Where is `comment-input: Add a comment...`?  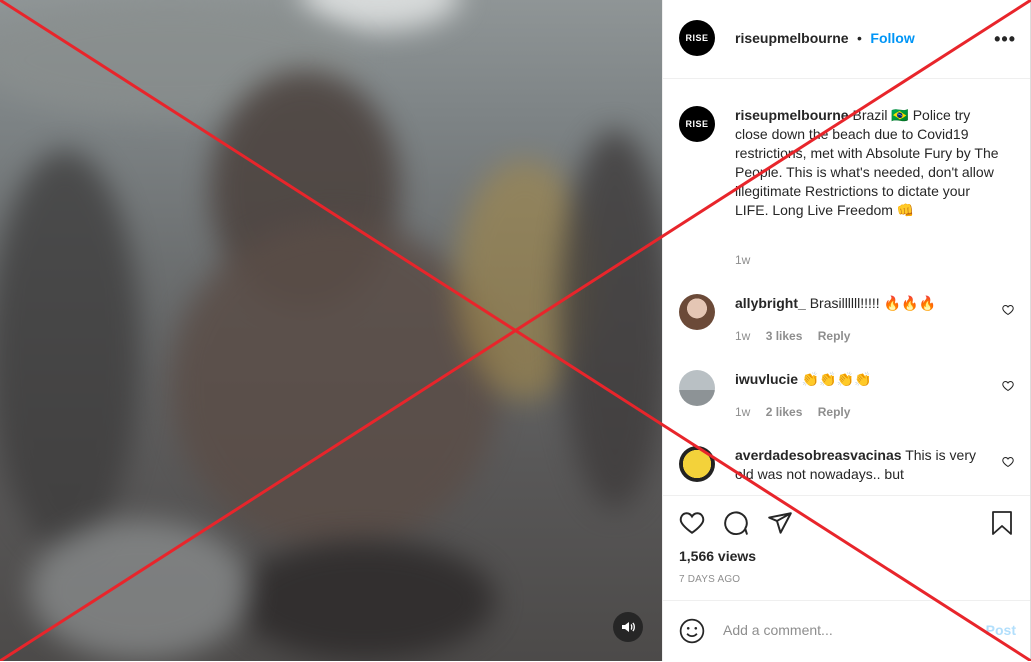 comment-input: Add a comment... is located at coordinates (778, 630).